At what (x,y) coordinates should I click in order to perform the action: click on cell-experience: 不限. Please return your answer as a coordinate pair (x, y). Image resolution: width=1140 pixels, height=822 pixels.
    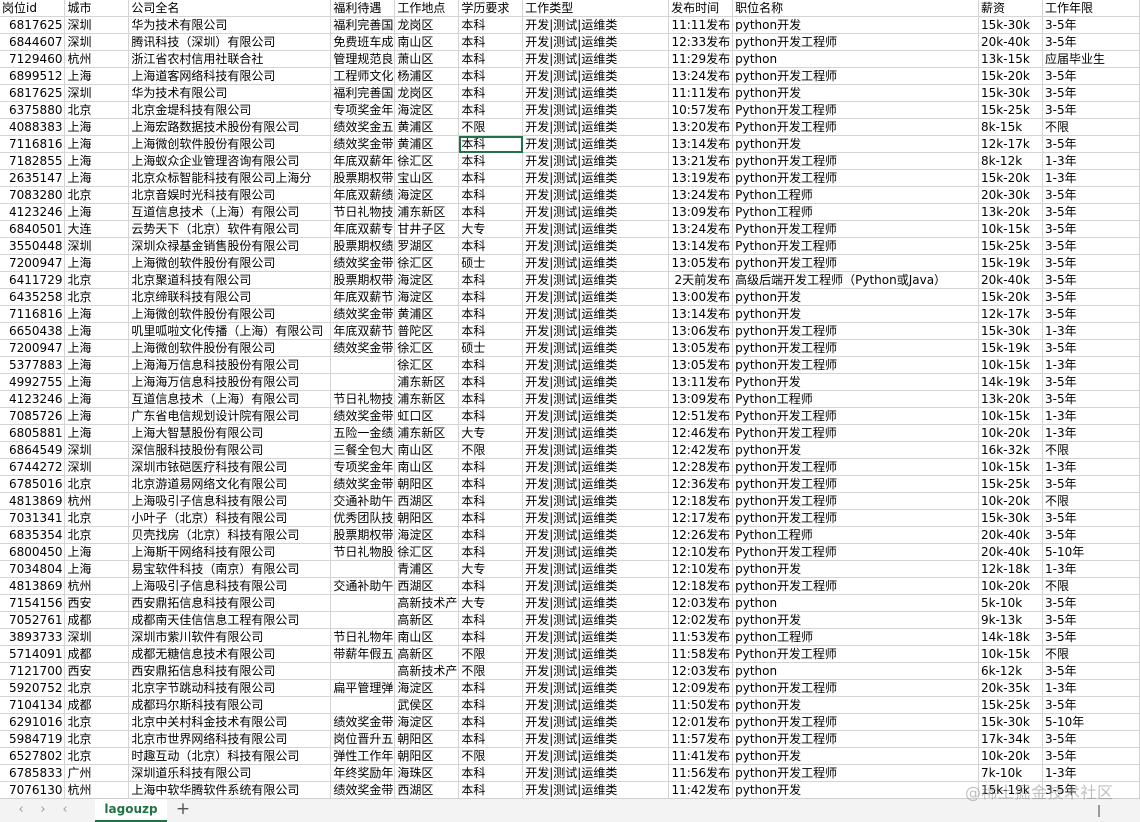
    Looking at the image, I should click on (1091, 501).